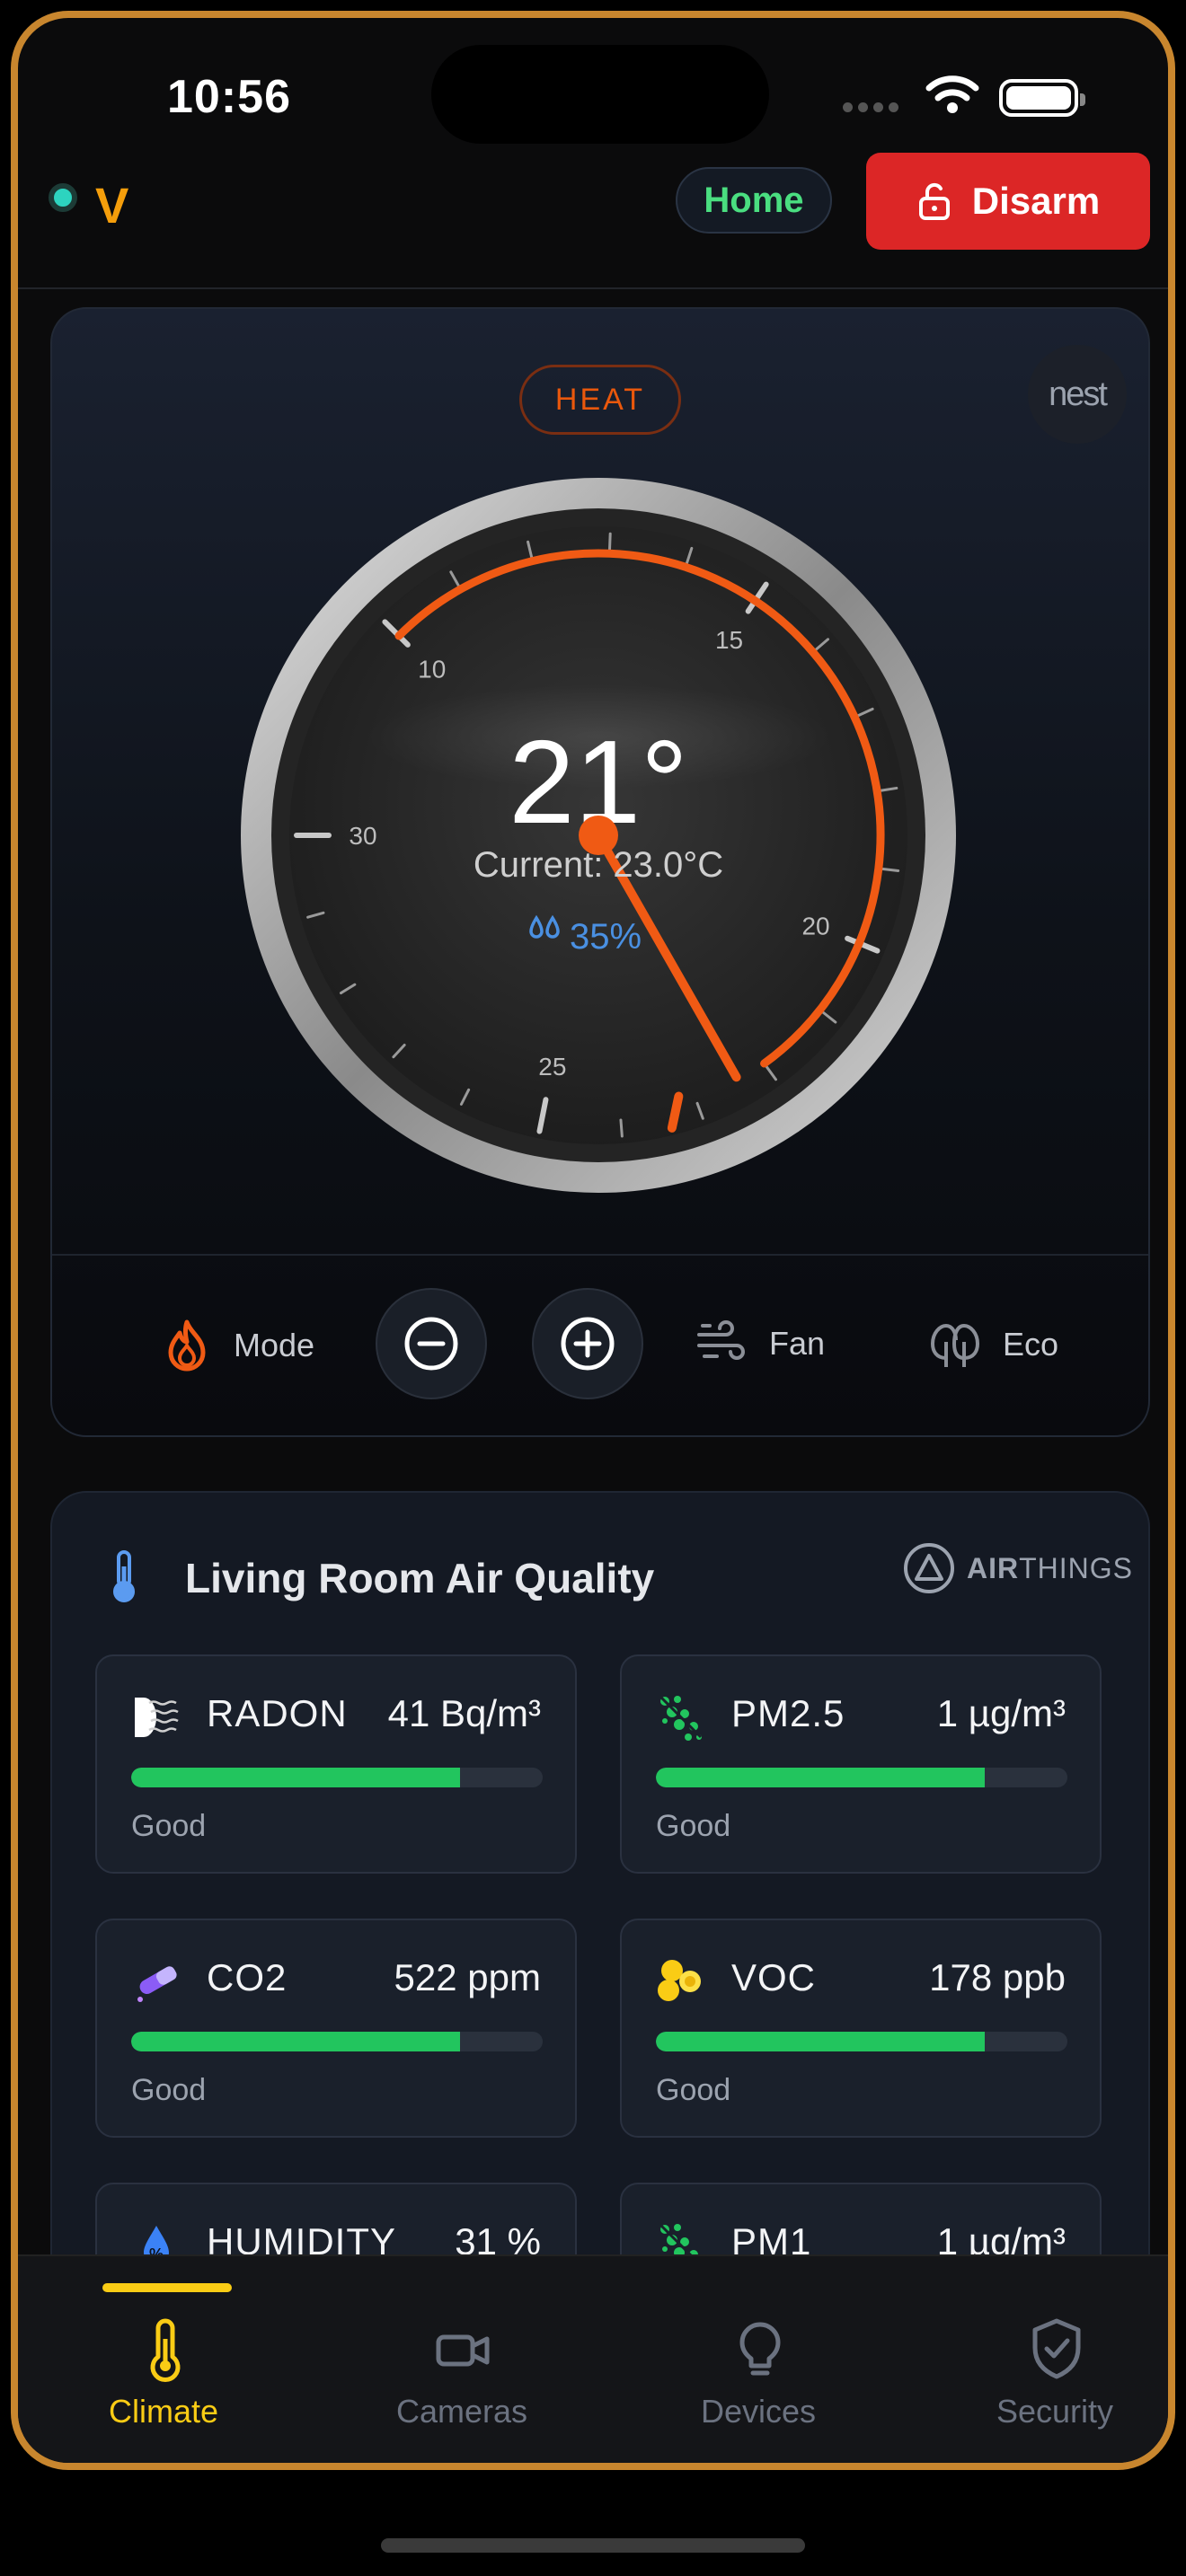  What do you see at coordinates (774, 1977) in the screenshot?
I see `metric-name: VOC` at bounding box center [774, 1977].